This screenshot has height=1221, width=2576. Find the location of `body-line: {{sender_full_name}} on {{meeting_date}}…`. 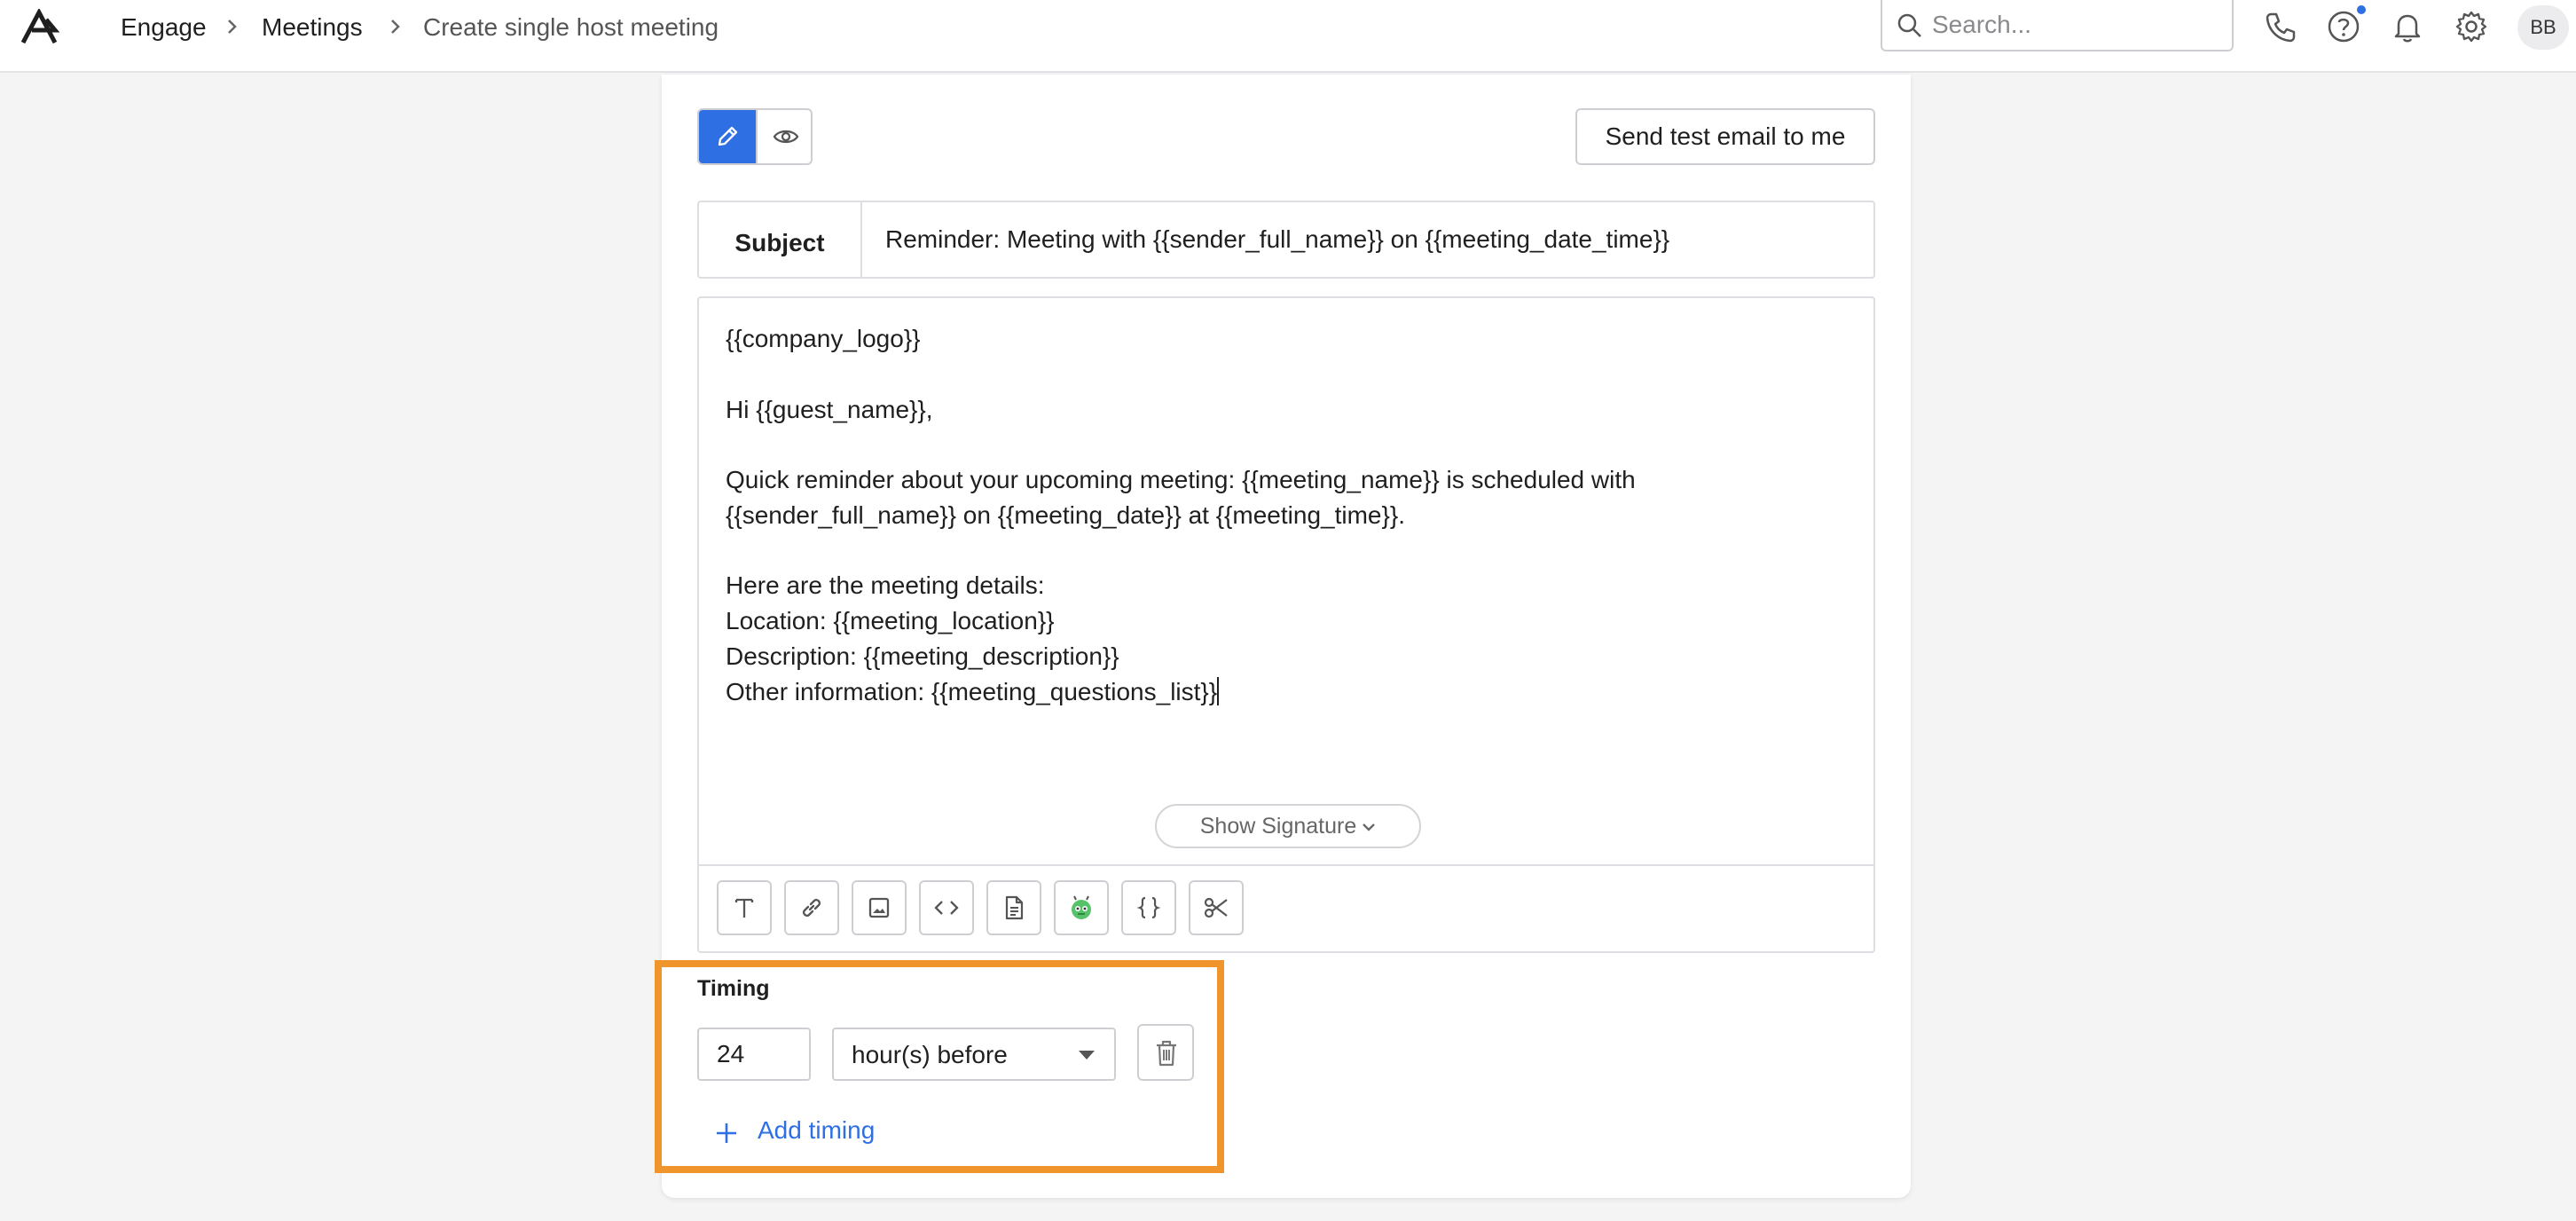

body-line: {{sender_full_name}} on {{meeting_date}}… is located at coordinates (1065, 515).